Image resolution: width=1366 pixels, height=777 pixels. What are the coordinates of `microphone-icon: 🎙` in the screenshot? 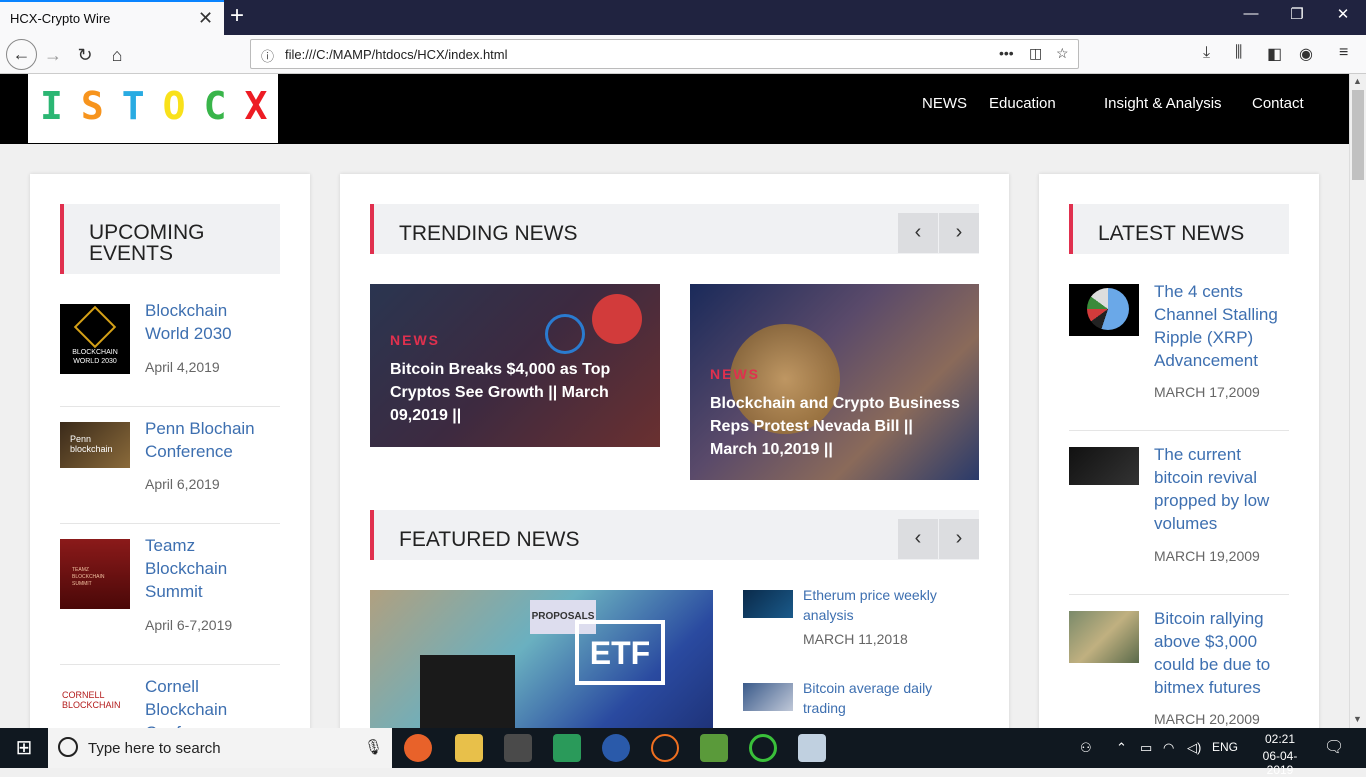 It's located at (373, 747).